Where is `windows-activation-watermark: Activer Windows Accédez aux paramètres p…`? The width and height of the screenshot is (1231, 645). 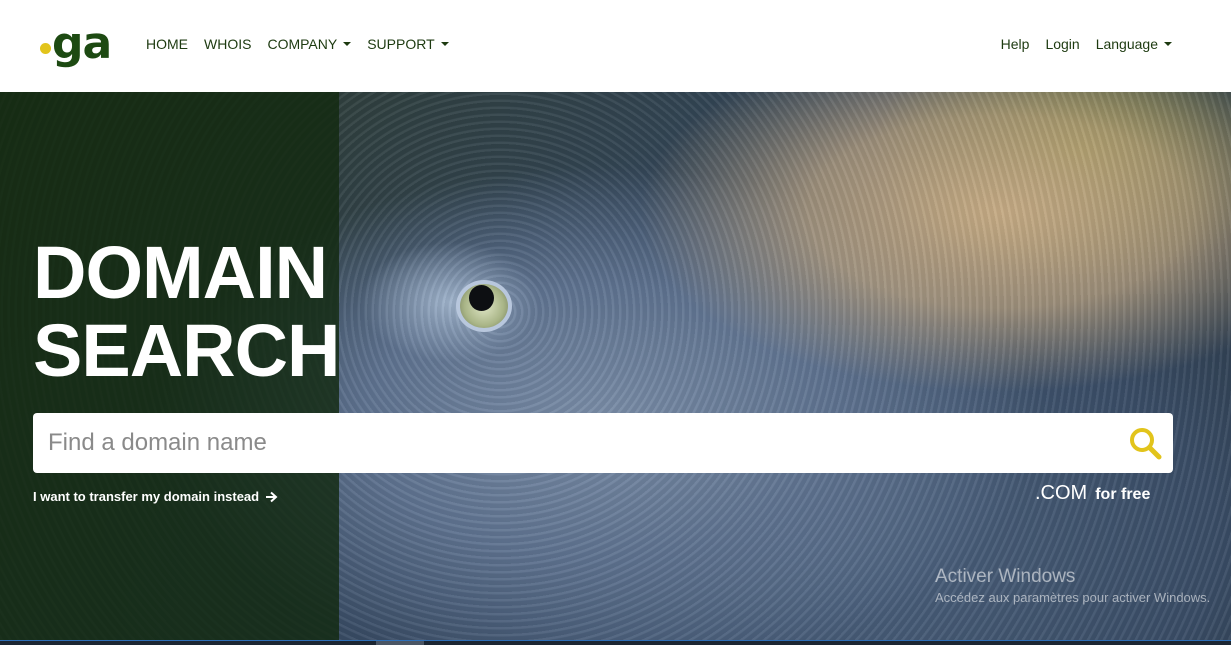 windows-activation-watermark: Activer Windows Accédez aux paramètres p… is located at coordinates (1072, 585).